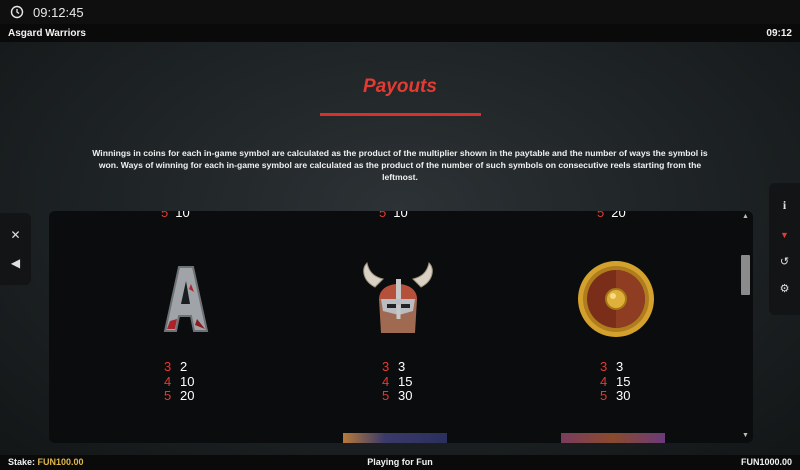 The height and width of the screenshot is (470, 800). What do you see at coordinates (784, 249) in the screenshot?
I see `right-control-panel: i ▼ ↺ ⚙` at bounding box center [784, 249].